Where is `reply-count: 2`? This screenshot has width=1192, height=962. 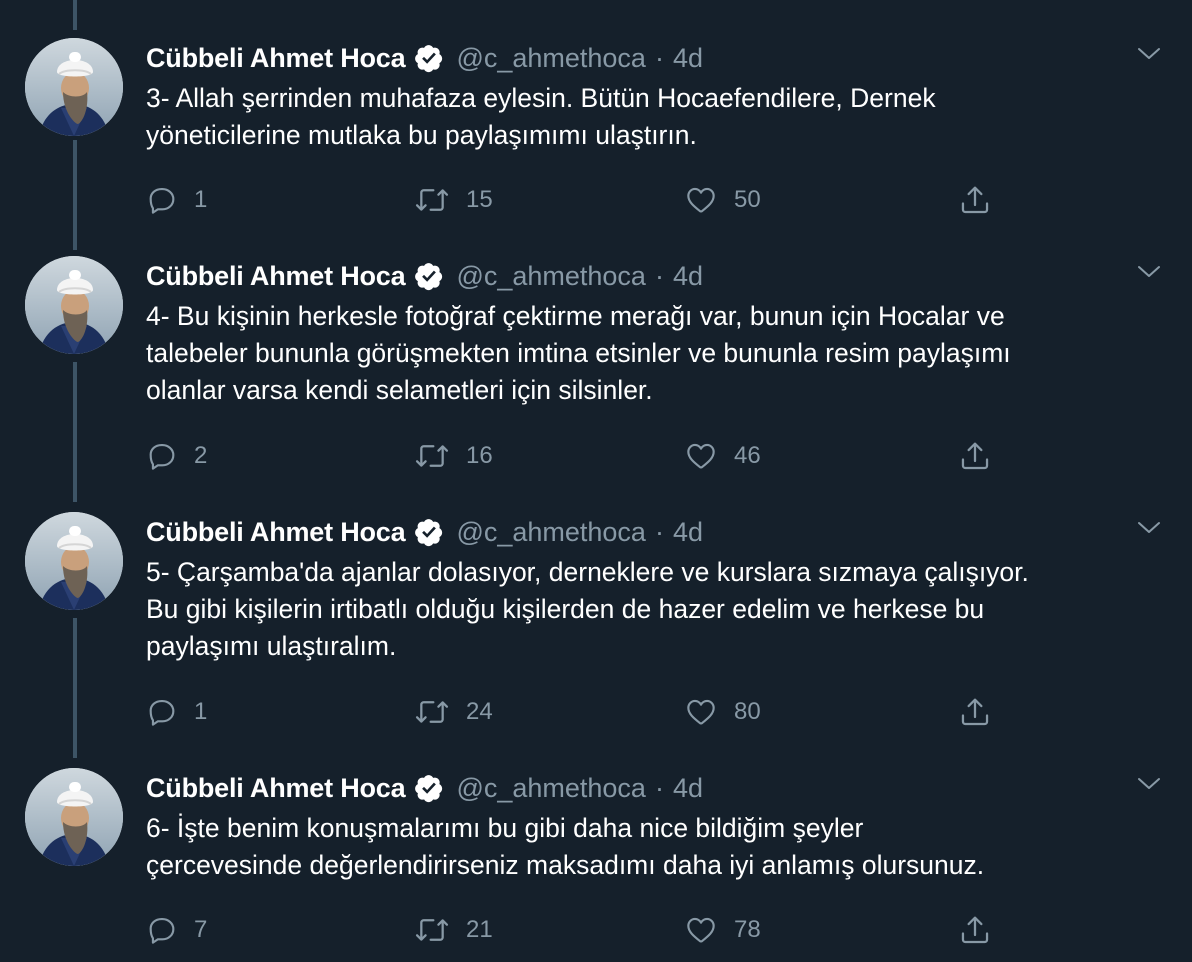
reply-count: 2 is located at coordinates (201, 455).